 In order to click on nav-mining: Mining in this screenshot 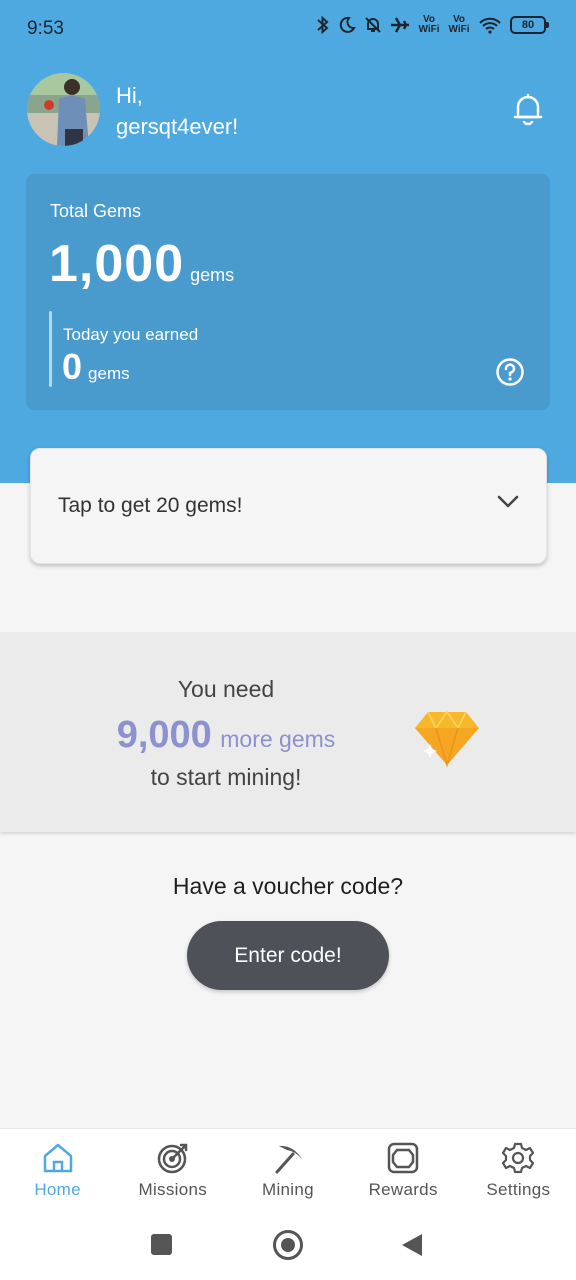, I will do `click(287, 1170)`.